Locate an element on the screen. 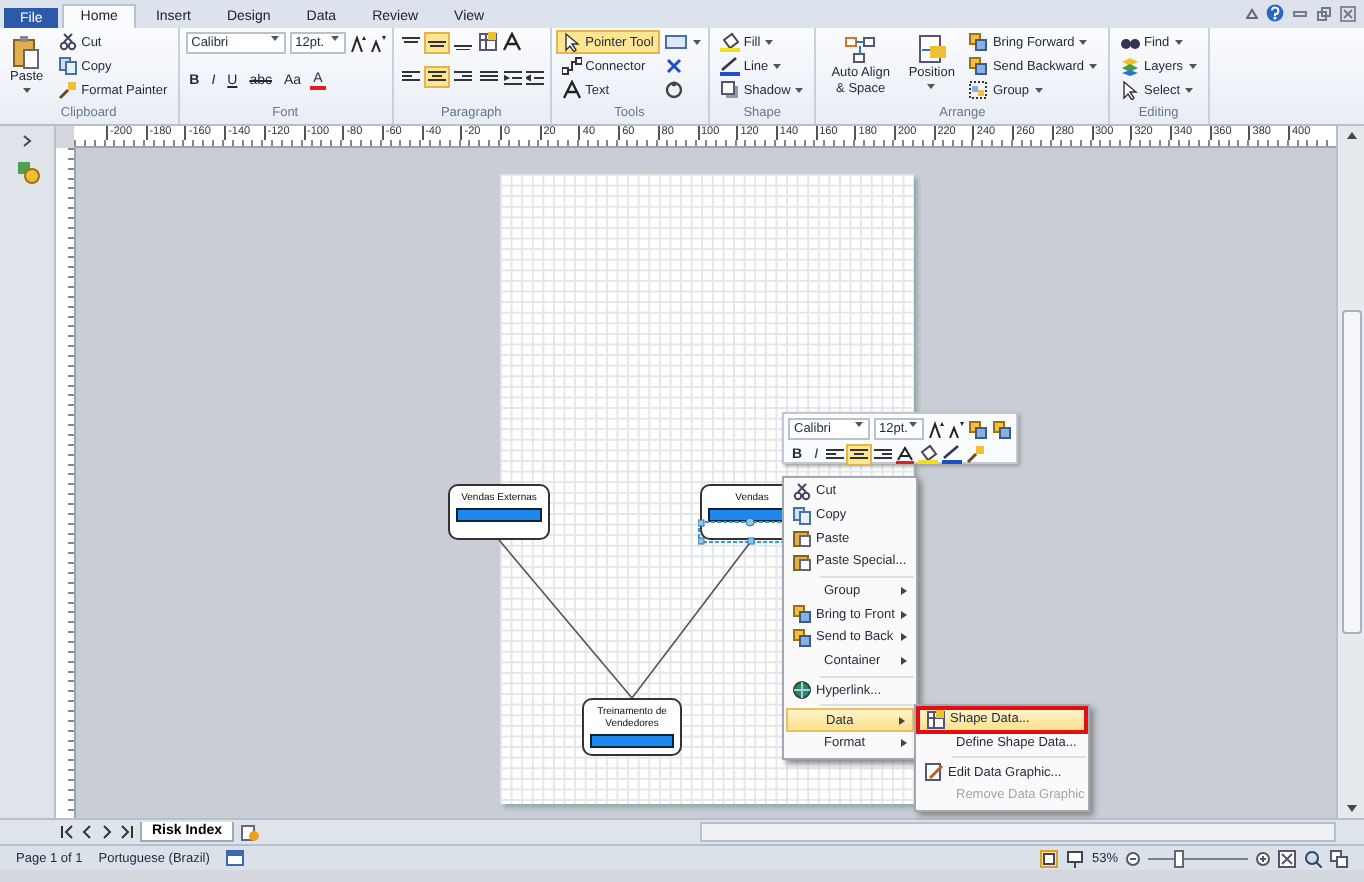  scrollbar-thumb is located at coordinates (1351, 472).